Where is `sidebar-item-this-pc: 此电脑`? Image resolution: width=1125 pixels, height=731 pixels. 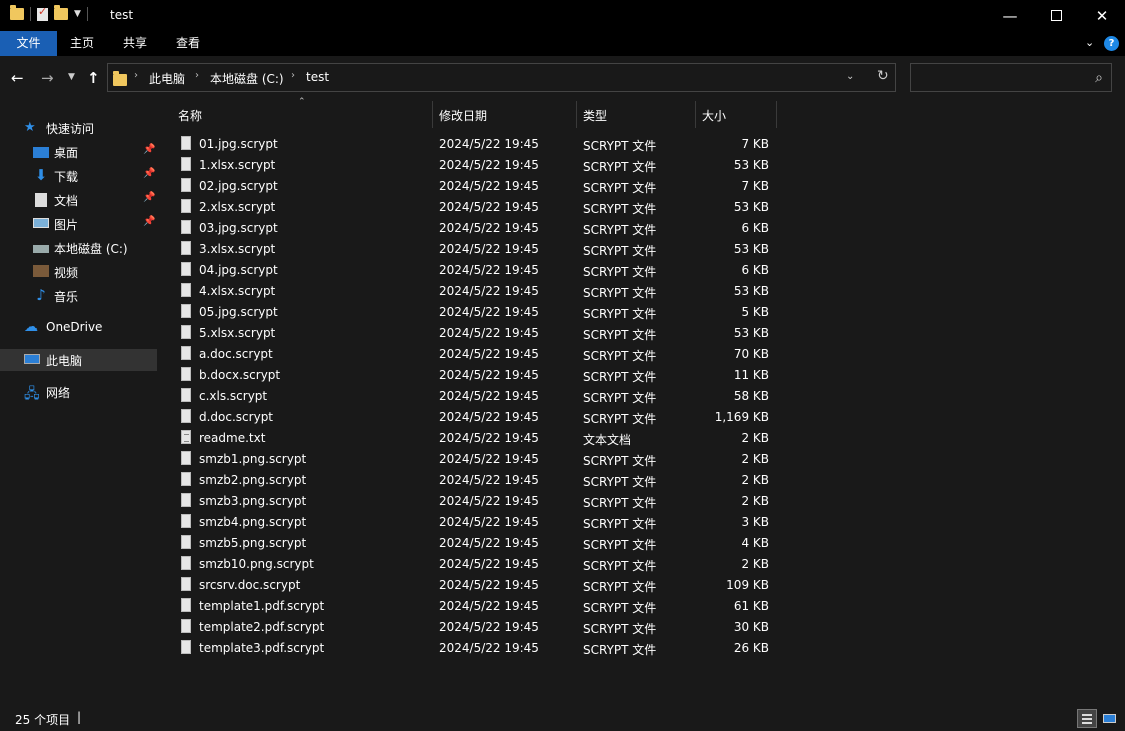 sidebar-item-this-pc: 此电脑 is located at coordinates (78, 360).